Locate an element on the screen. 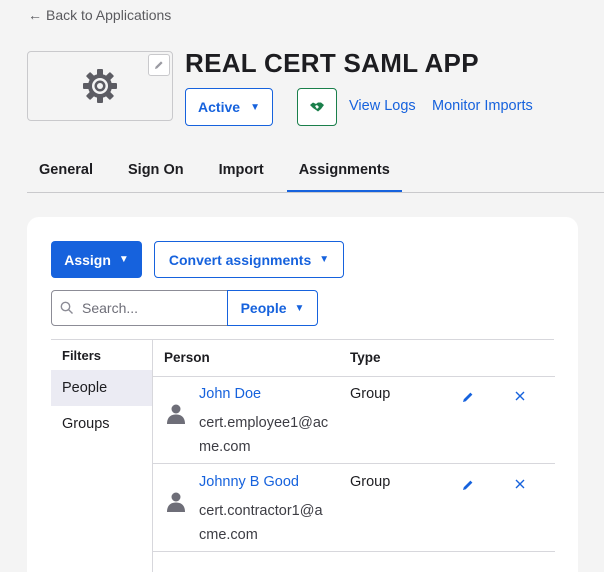 The height and width of the screenshot is (572, 604). search-icon is located at coordinates (67, 308).